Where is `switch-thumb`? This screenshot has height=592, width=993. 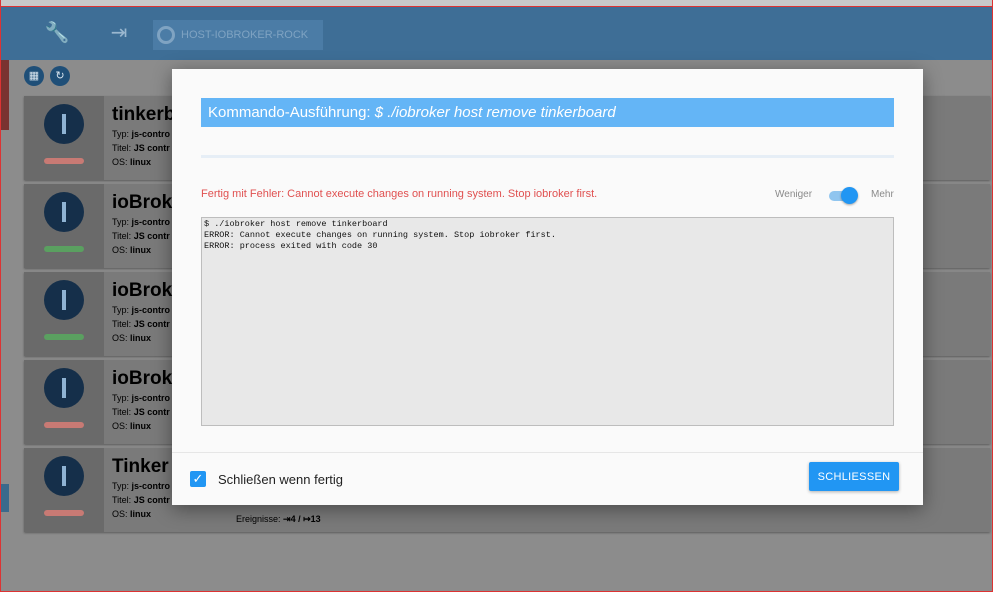 switch-thumb is located at coordinates (849, 195).